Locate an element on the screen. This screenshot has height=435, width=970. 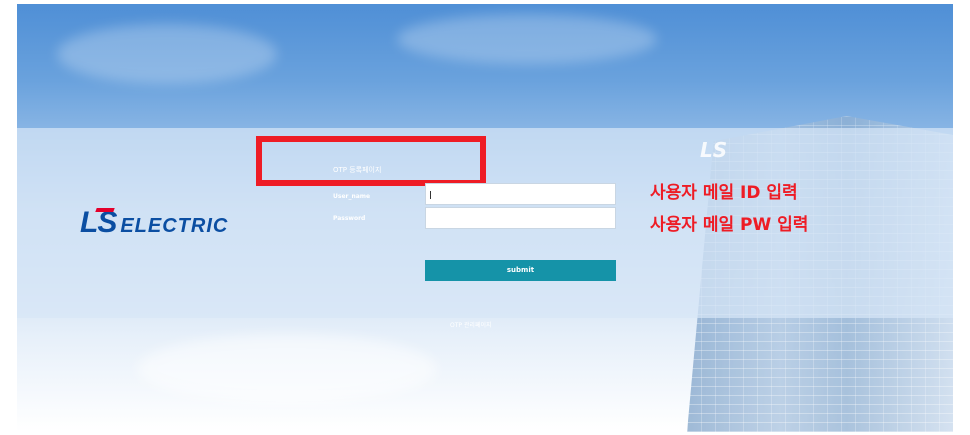
password-label: Password is located at coordinates (349, 218).